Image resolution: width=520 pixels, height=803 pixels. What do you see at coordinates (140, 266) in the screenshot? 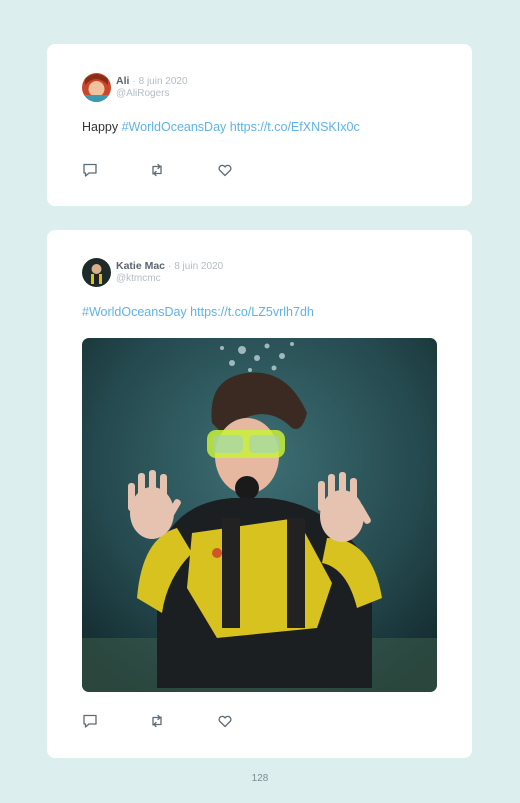
I see `author-name: Katie Mac` at bounding box center [140, 266].